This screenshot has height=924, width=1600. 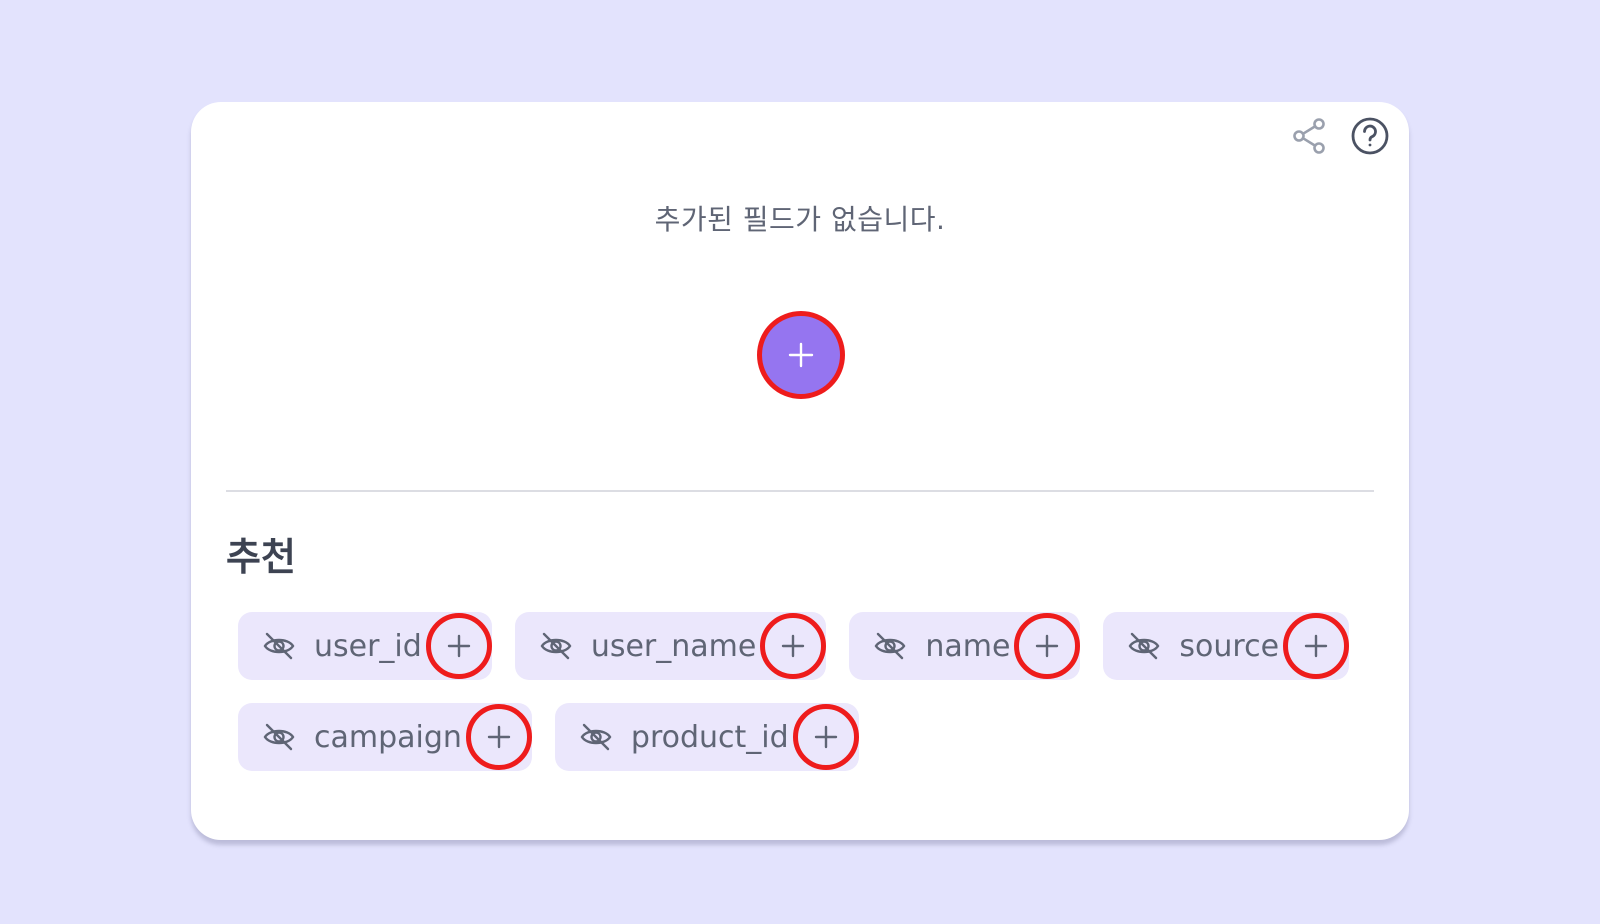 I want to click on share-icon, so click(x=1310, y=136).